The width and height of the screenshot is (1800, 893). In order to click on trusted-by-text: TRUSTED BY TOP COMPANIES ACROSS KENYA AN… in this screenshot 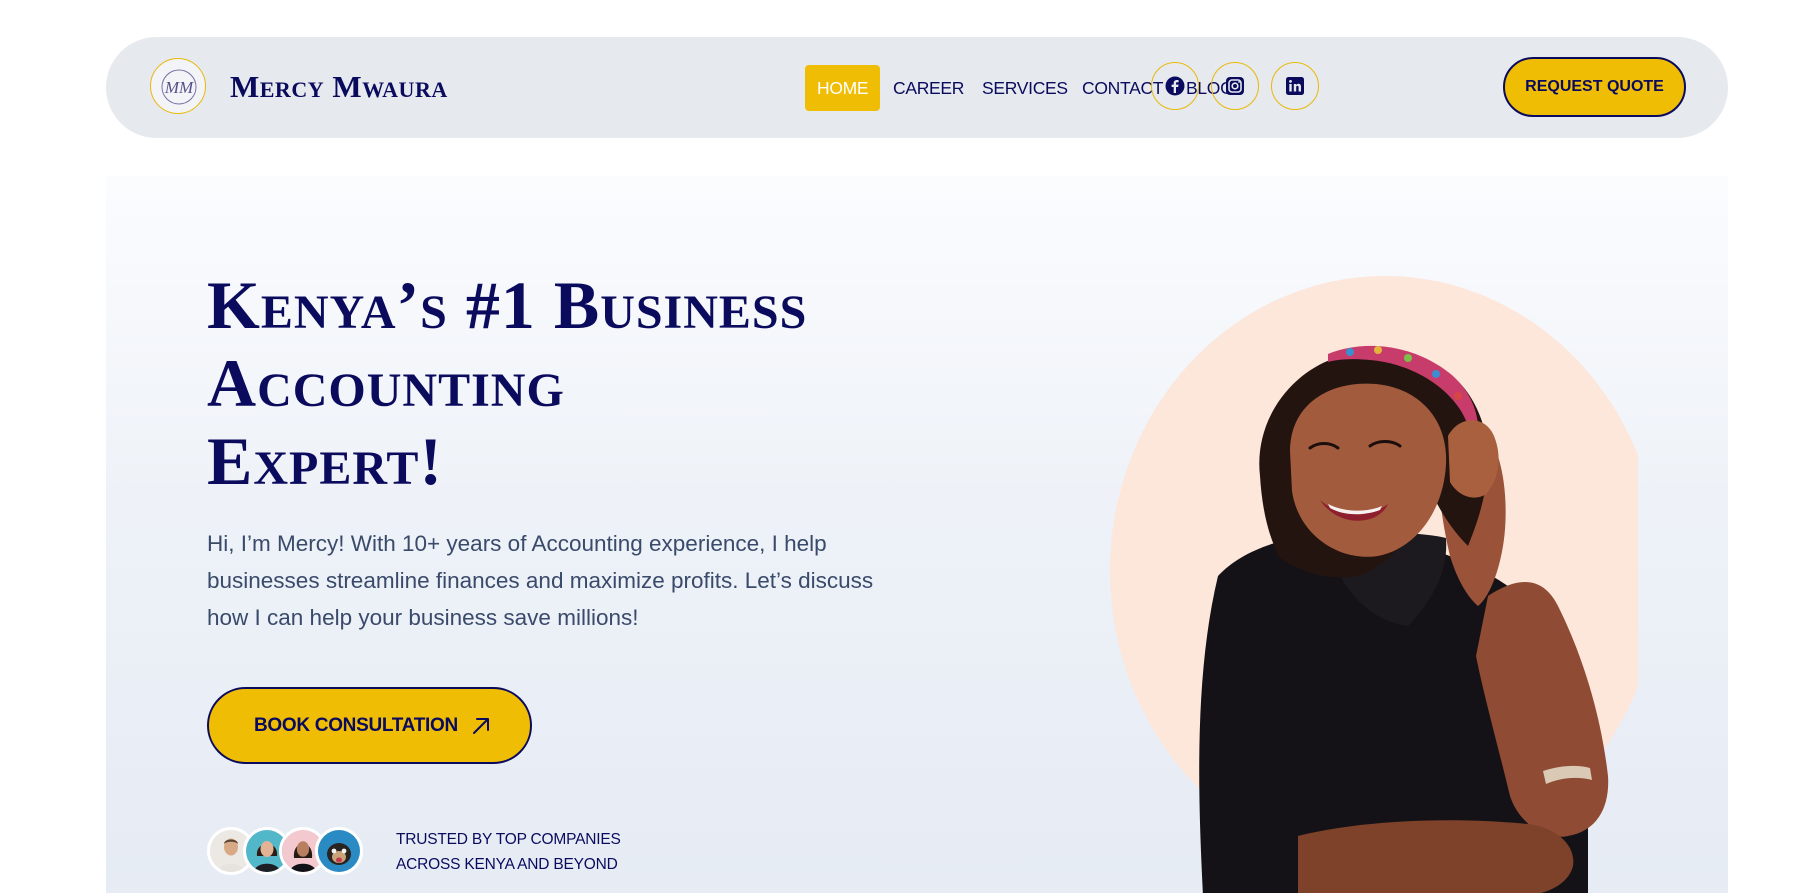, I will do `click(526, 852)`.